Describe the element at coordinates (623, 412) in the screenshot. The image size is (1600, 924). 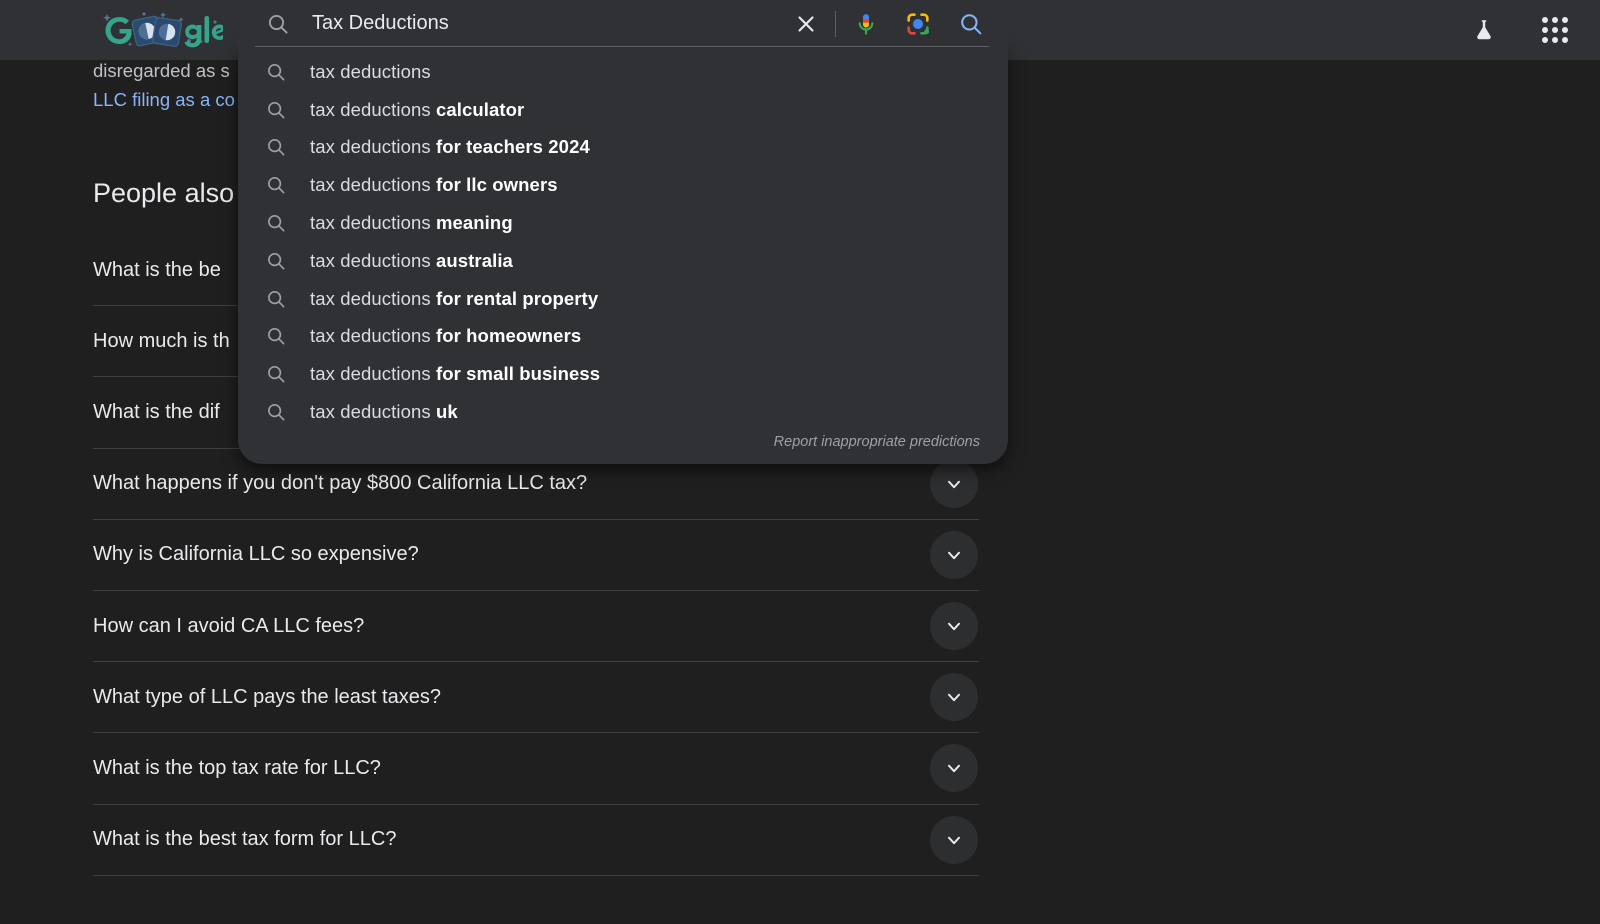
I see `suggestion-item: tax deductions uk` at that location.